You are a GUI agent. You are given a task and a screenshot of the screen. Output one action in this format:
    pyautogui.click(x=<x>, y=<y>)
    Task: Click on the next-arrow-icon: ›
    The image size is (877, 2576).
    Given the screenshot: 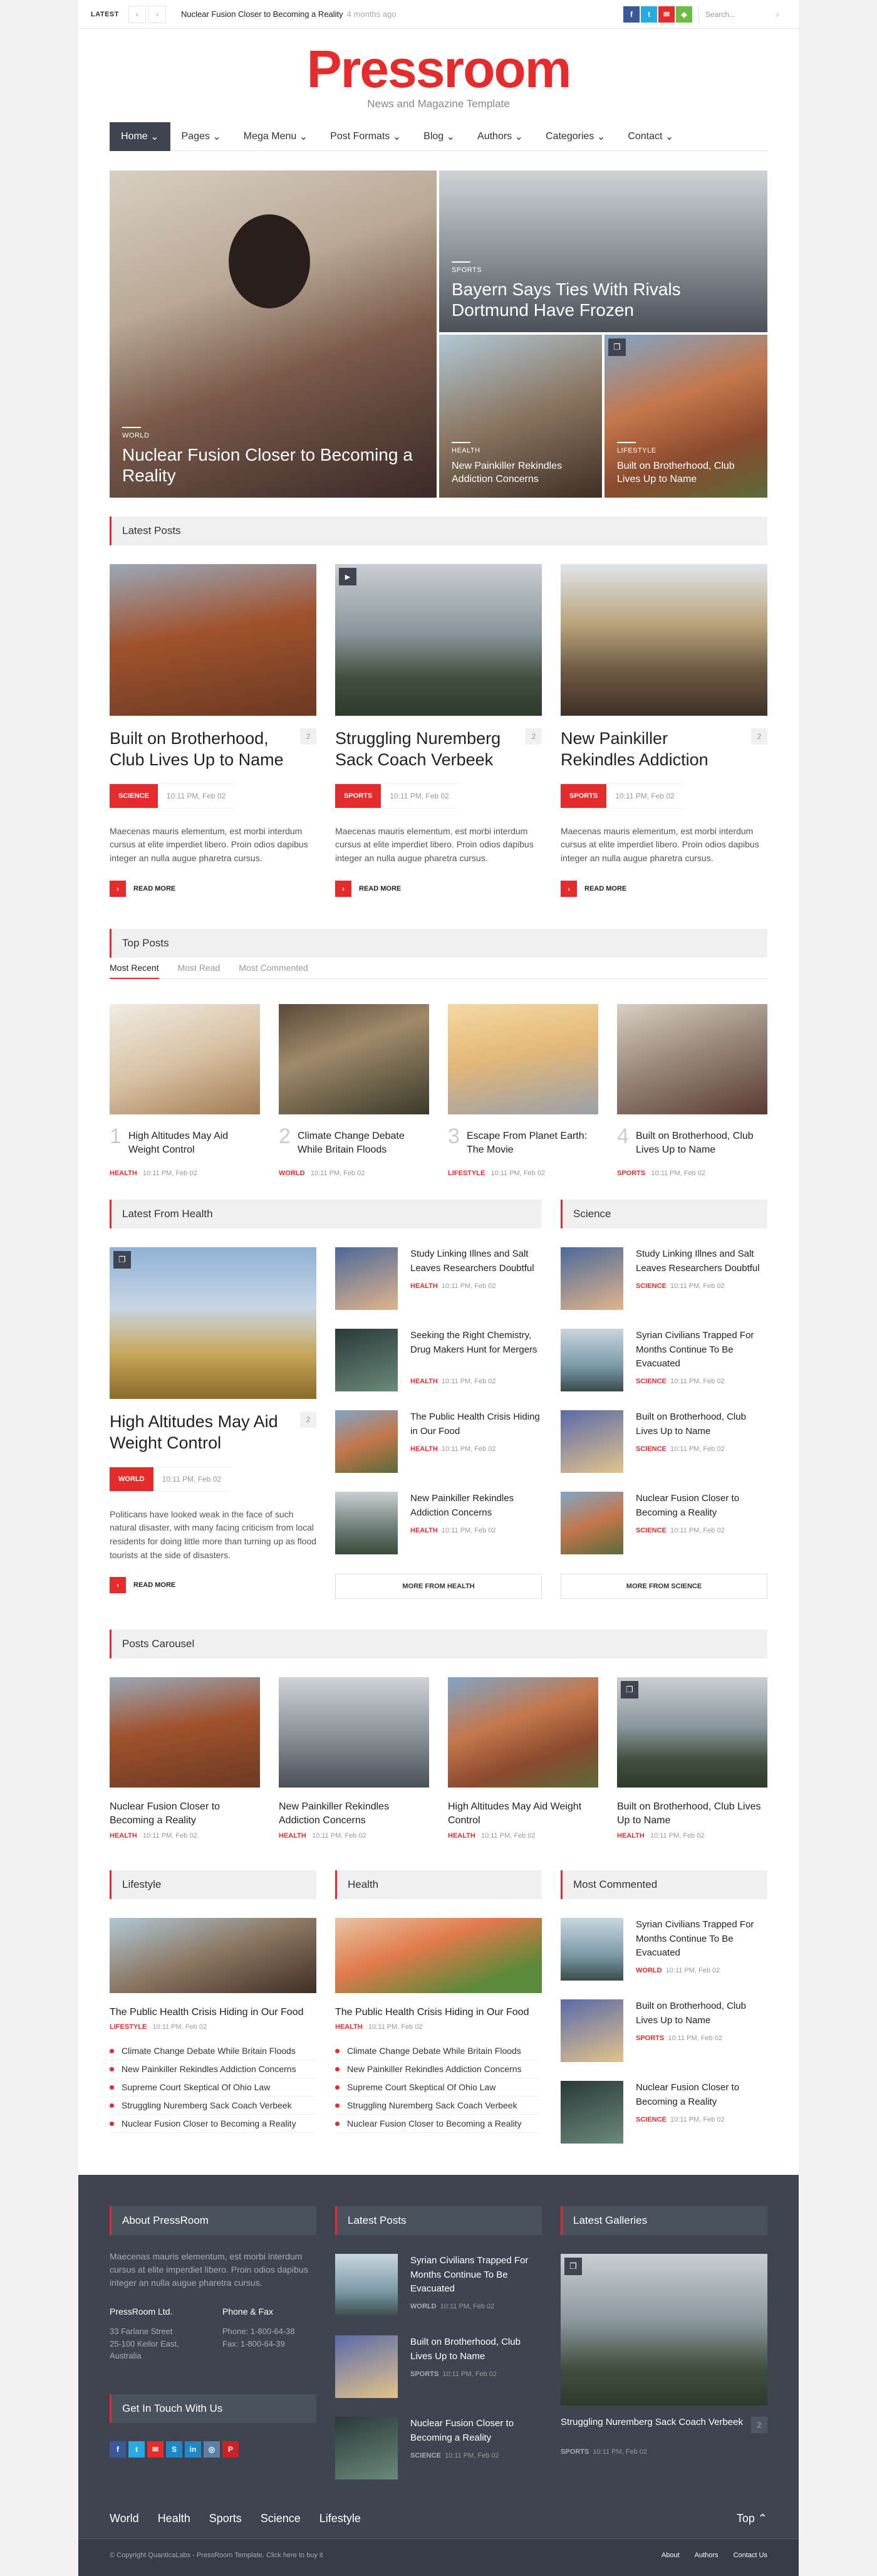 What is the action you would take?
    pyautogui.click(x=157, y=14)
    